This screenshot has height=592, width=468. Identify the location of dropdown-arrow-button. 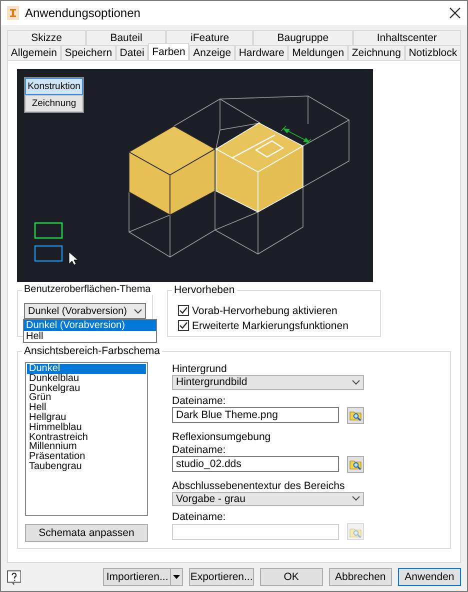
(177, 577).